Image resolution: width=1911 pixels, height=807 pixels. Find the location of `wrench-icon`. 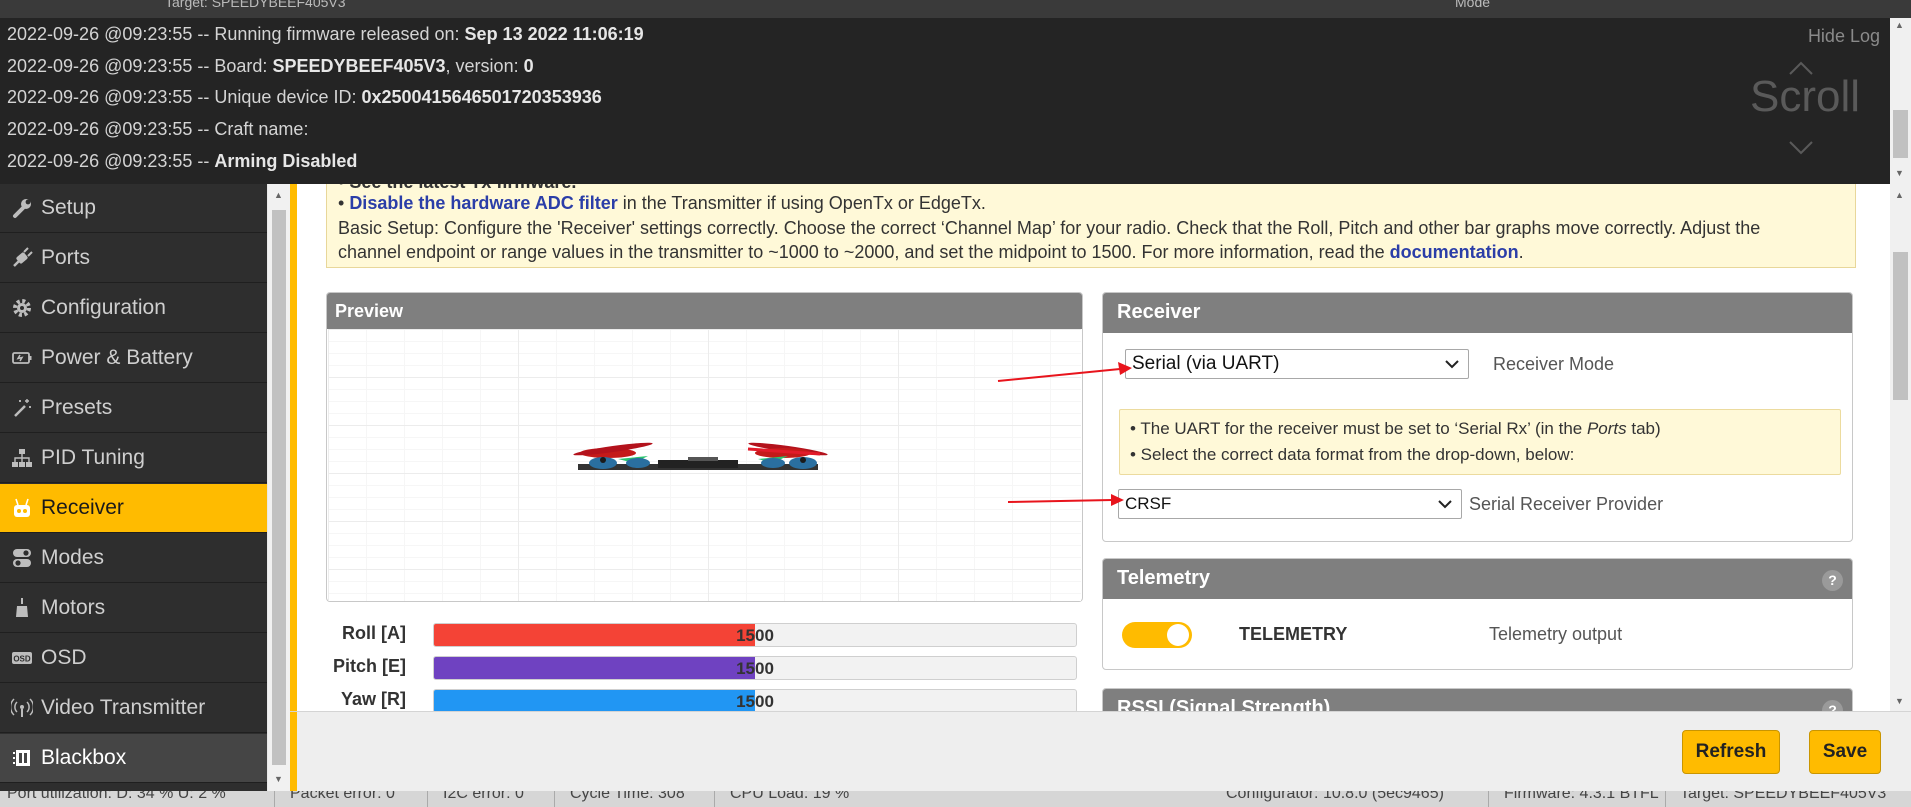

wrench-icon is located at coordinates (22, 208).